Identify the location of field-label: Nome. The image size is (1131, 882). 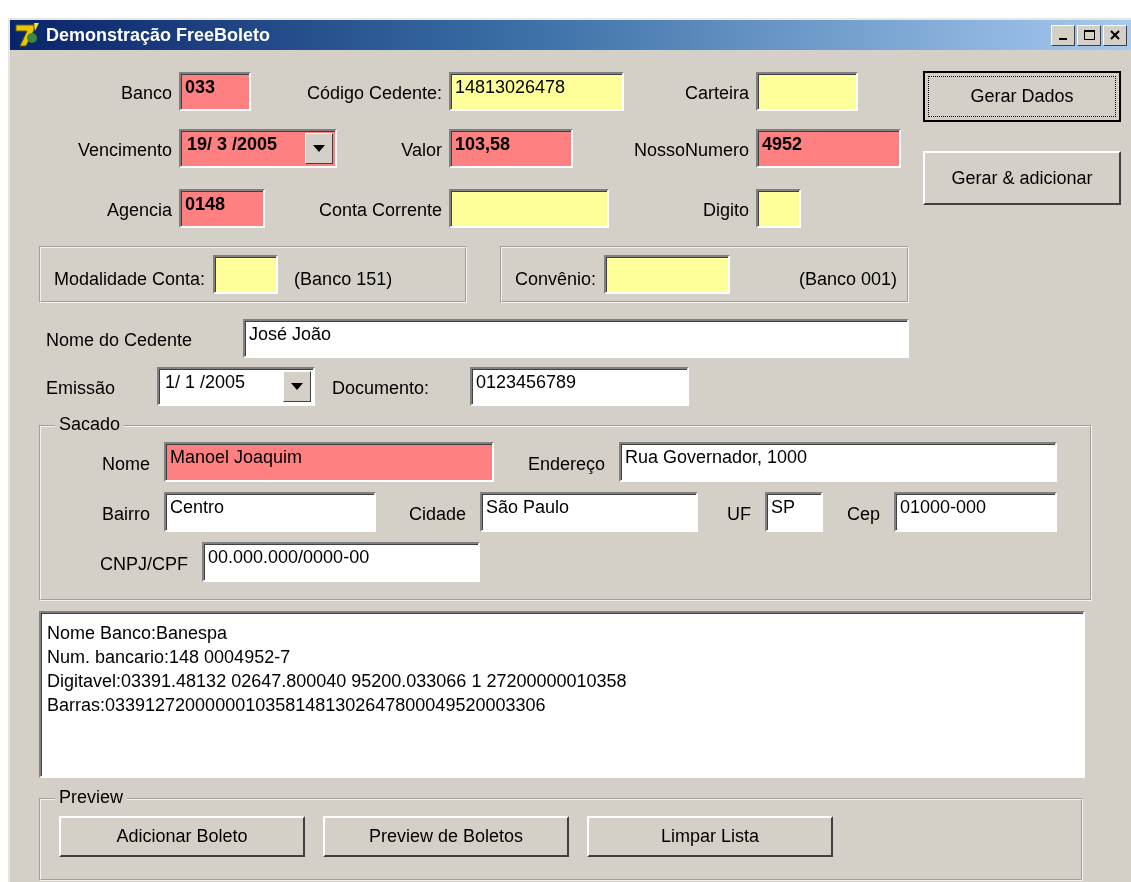
(126, 464).